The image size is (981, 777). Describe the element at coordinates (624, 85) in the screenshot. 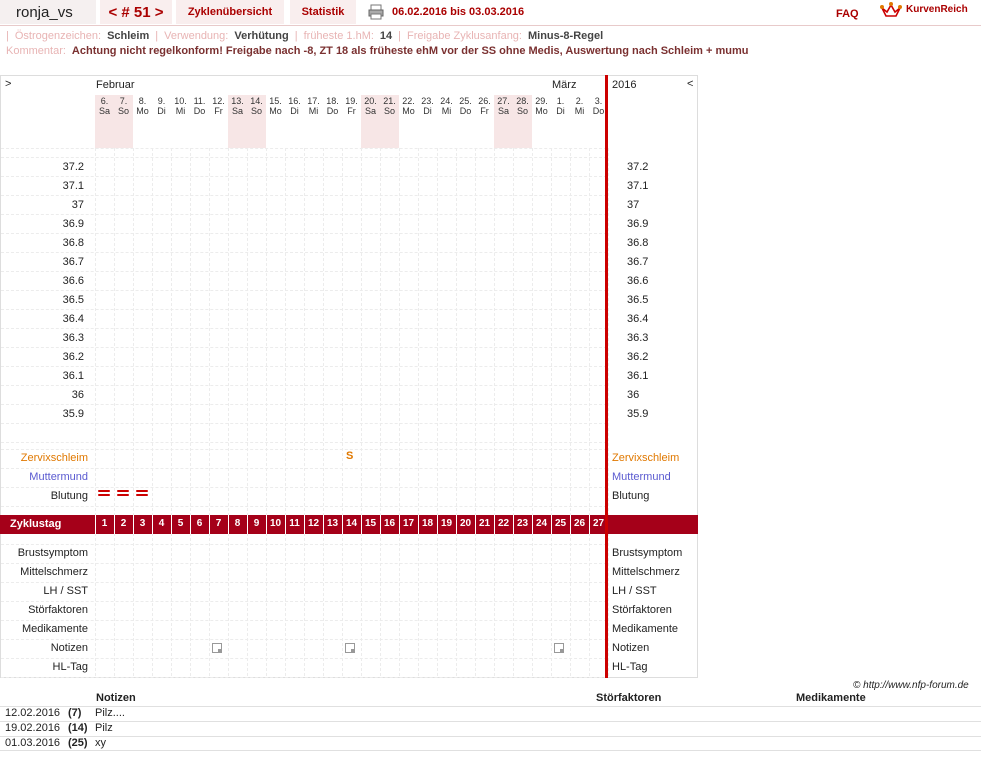

I see `year-label: 2016` at that location.